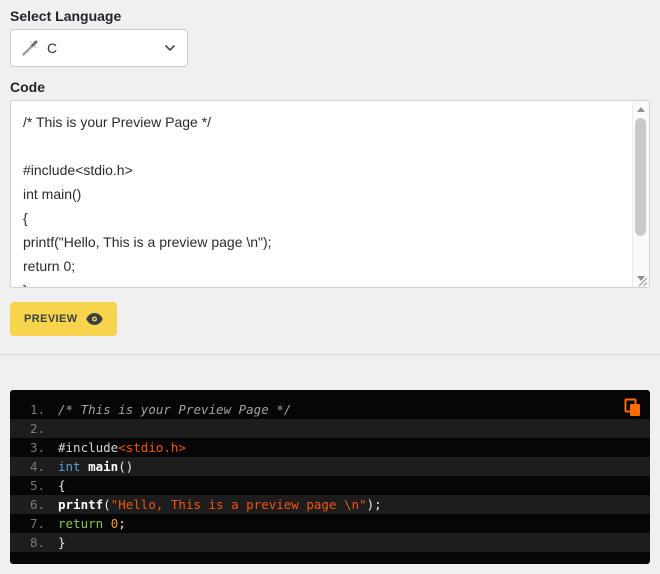 This screenshot has height=574, width=660. What do you see at coordinates (330, 466) in the screenshot?
I see `code-line: 4. int main()` at bounding box center [330, 466].